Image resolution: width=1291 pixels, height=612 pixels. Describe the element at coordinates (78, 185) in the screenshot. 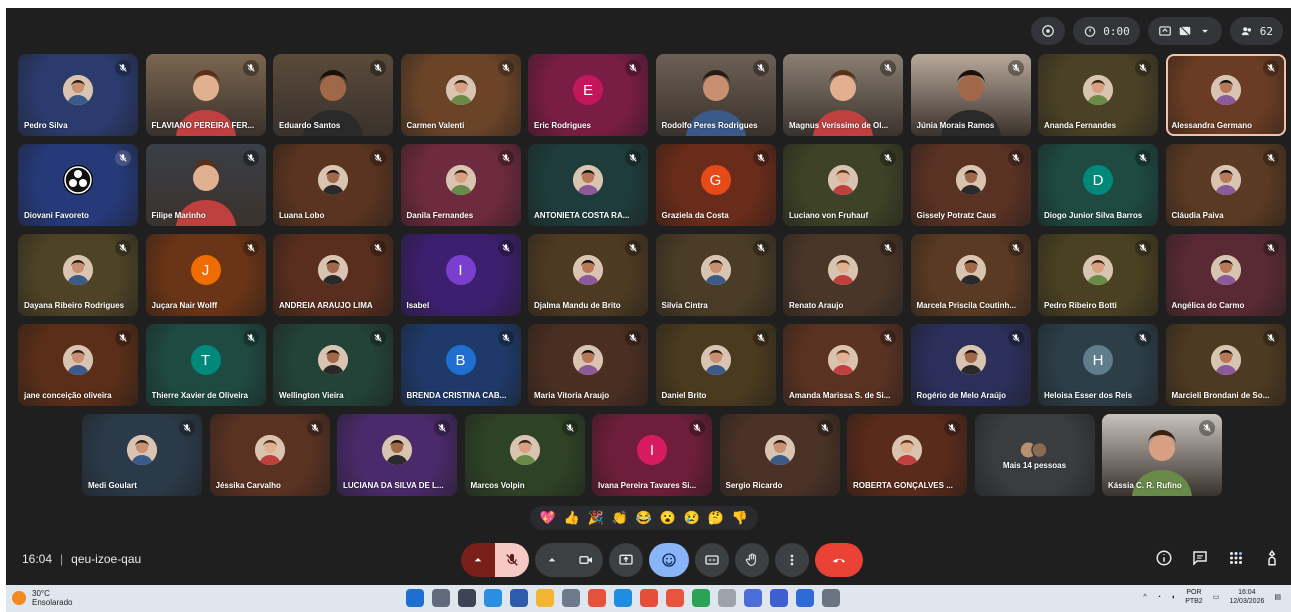

I see `participant-tile: Diovani Favoreto` at that location.